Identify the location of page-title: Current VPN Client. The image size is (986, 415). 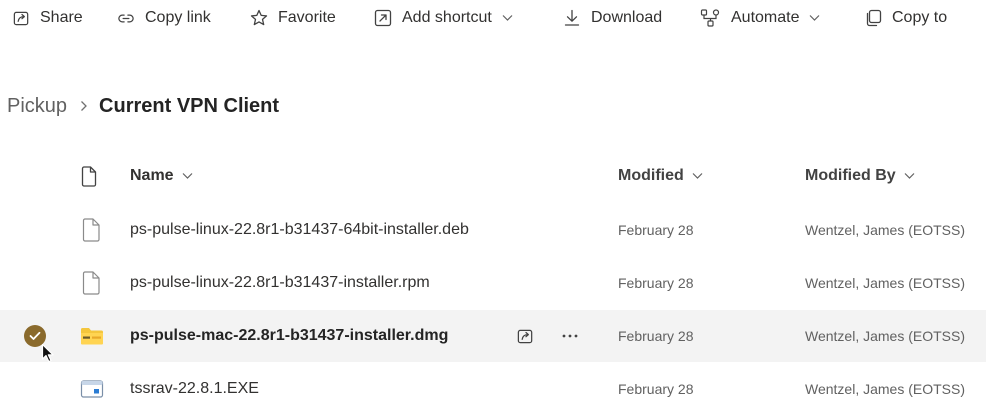
(189, 105).